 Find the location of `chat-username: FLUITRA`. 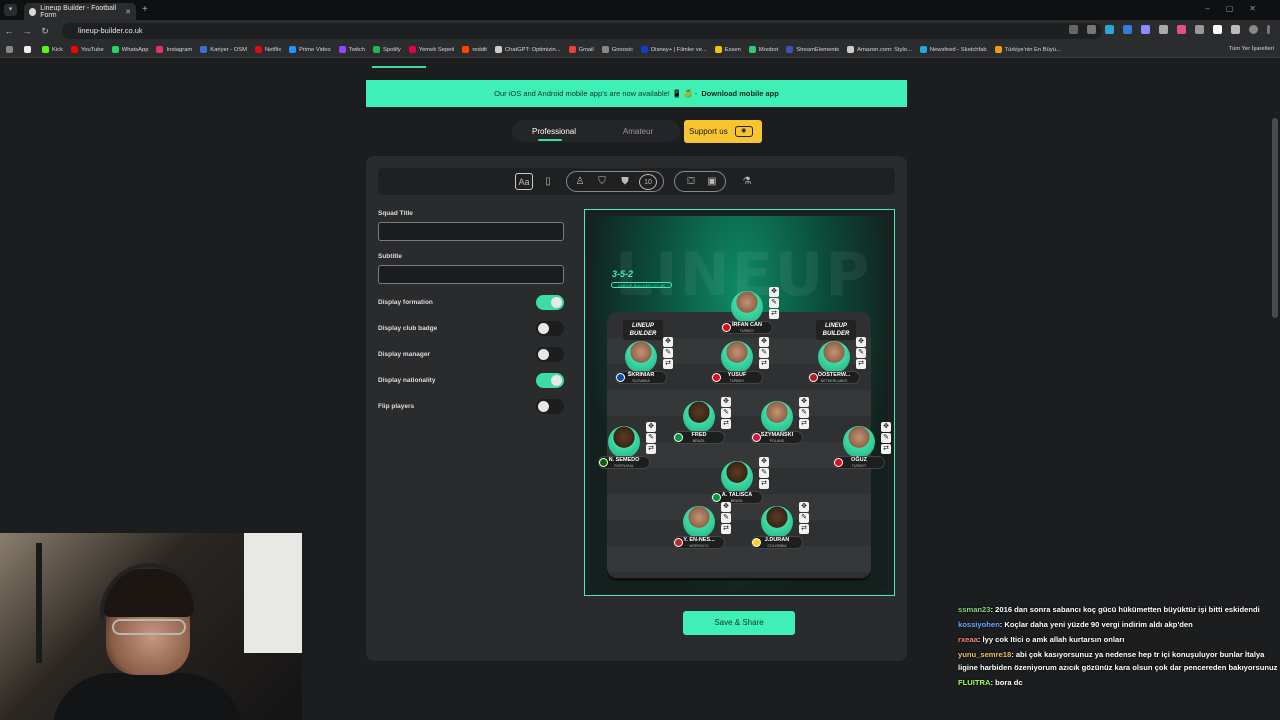

chat-username: FLUITRA is located at coordinates (974, 682).